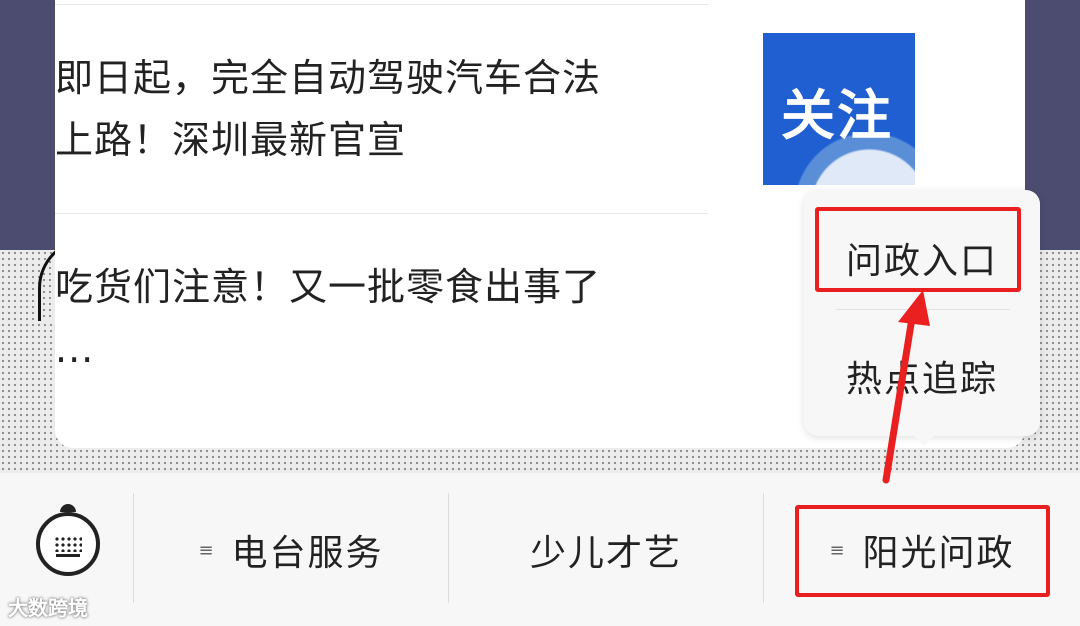  I want to click on tab-radio-service: ≡ 电台服务, so click(291, 550).